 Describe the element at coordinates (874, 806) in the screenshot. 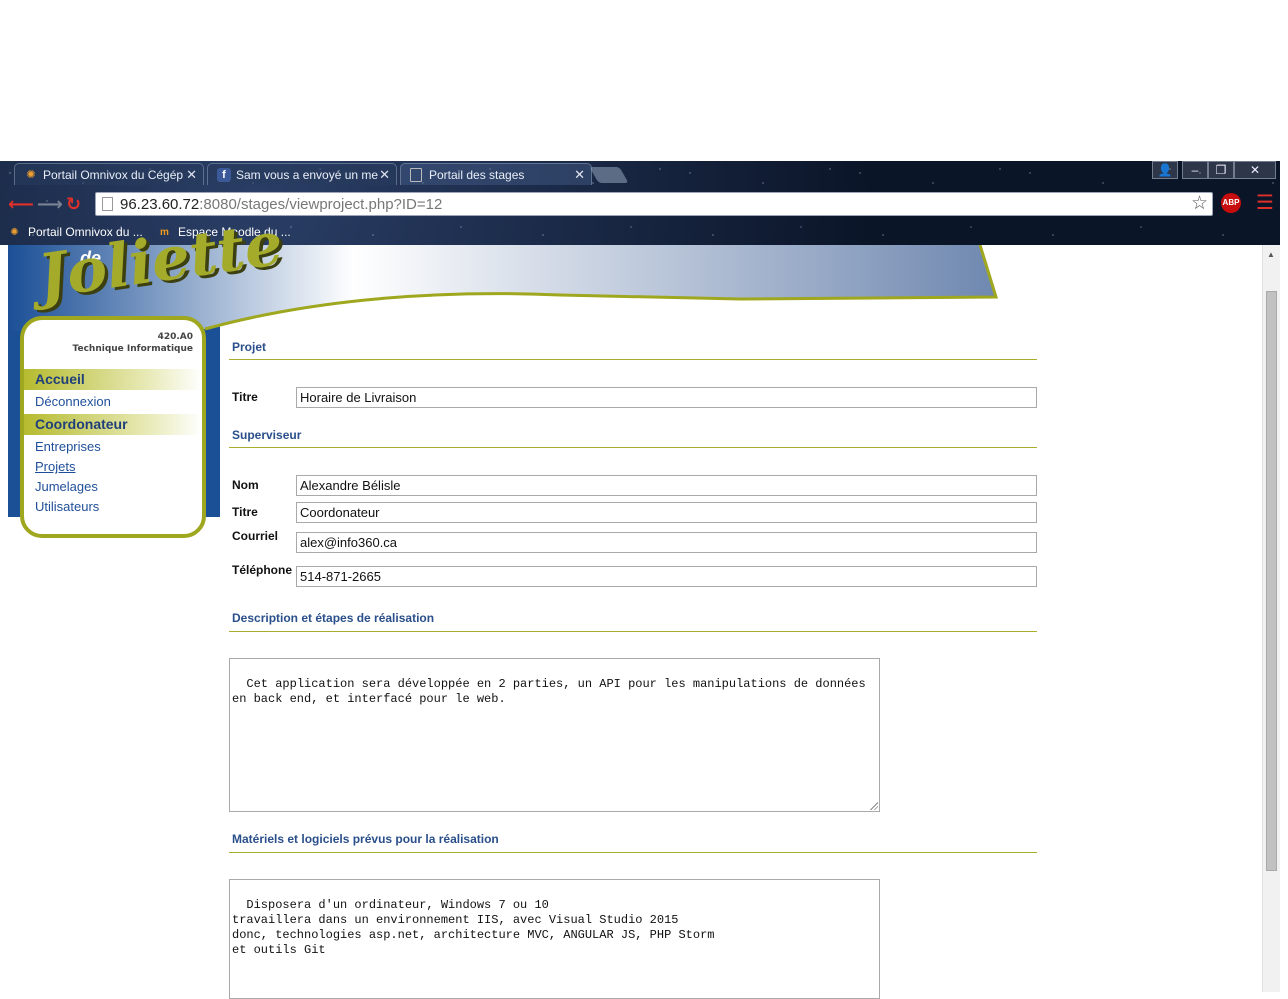

I see `resize-handle-icon` at that location.